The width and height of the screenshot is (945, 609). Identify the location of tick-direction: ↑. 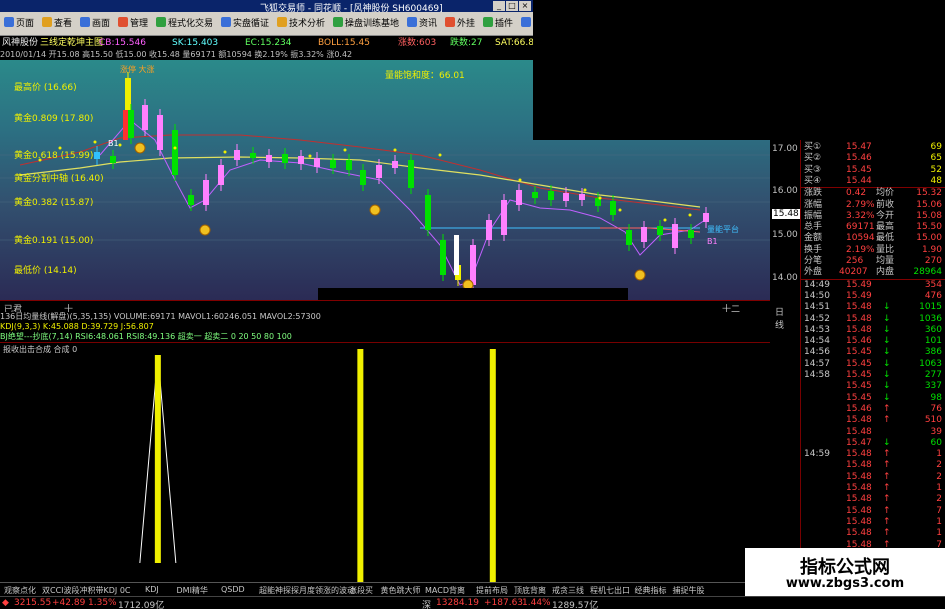
(887, 521).